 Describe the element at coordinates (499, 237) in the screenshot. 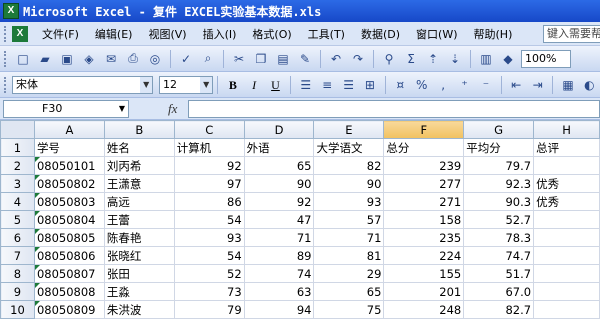

I see `cell: 78.3` at that location.